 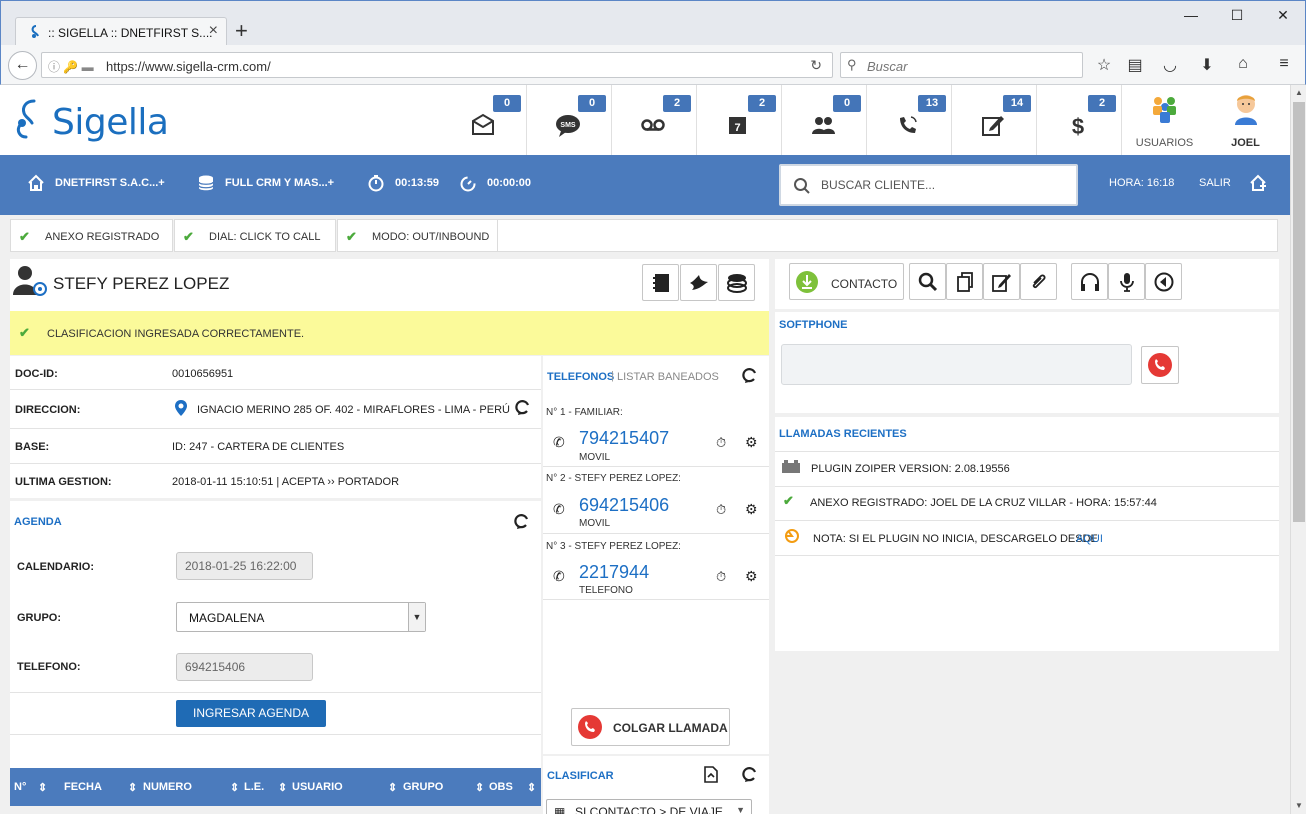 I want to click on browser-tab: :: SIGELLA :: DNETFIRST S.... ×, so click(x=121, y=31).